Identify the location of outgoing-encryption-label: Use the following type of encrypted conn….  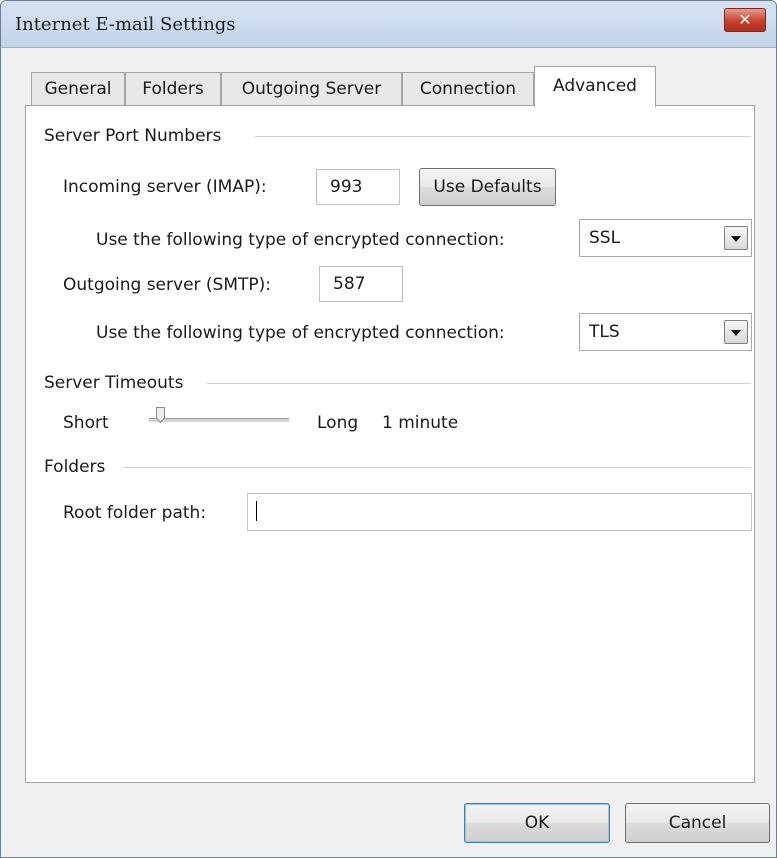
(300, 333).